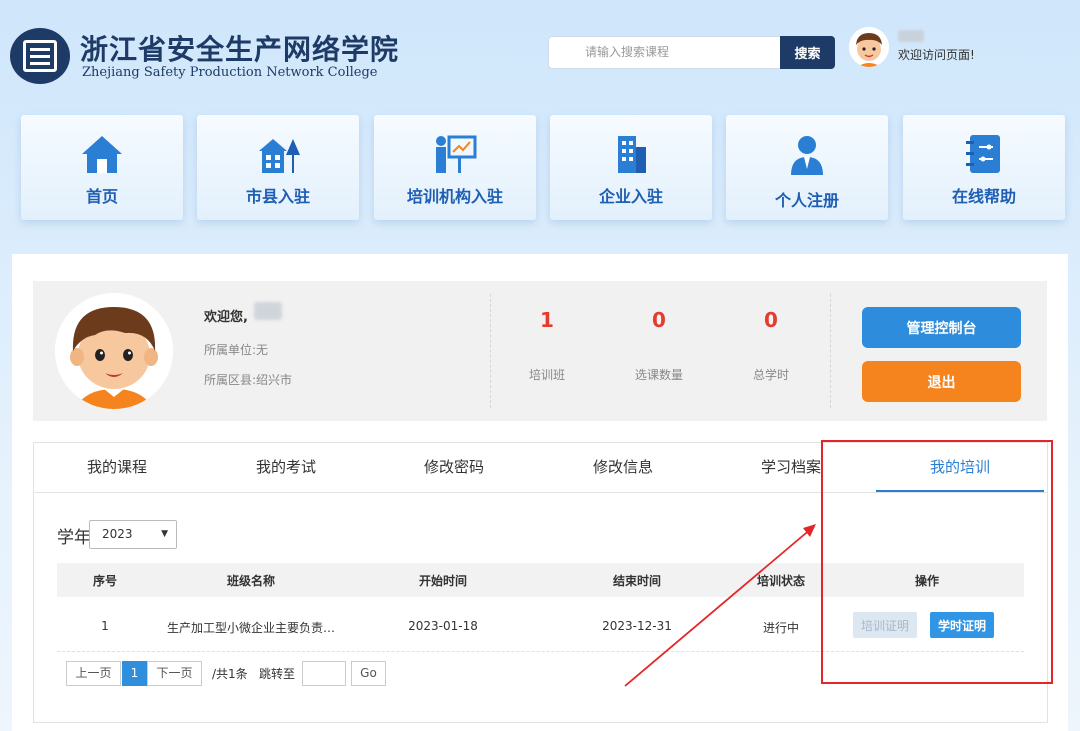  I want to click on year-select-value: 2023, so click(117, 534).